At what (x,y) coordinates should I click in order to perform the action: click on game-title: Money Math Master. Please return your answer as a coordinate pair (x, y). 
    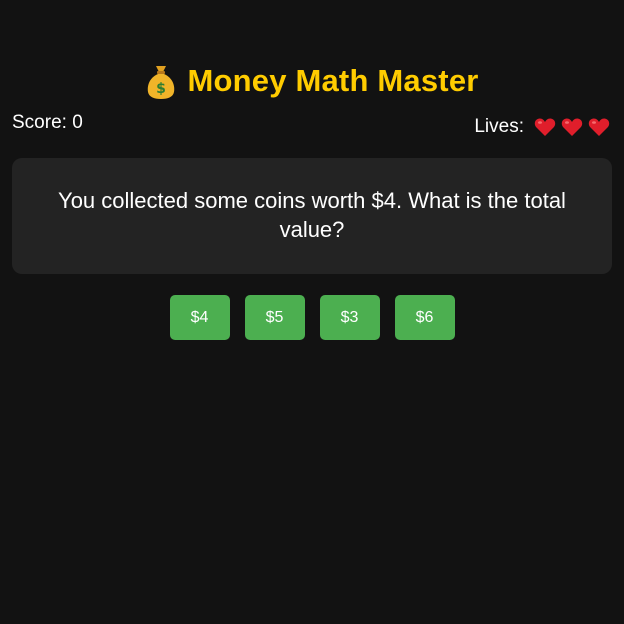
    Looking at the image, I should click on (333, 80).